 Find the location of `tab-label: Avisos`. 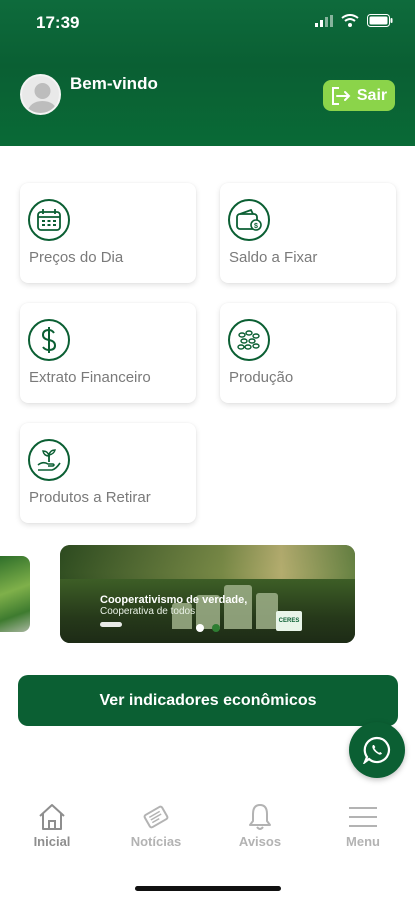

tab-label: Avisos is located at coordinates (260, 841).